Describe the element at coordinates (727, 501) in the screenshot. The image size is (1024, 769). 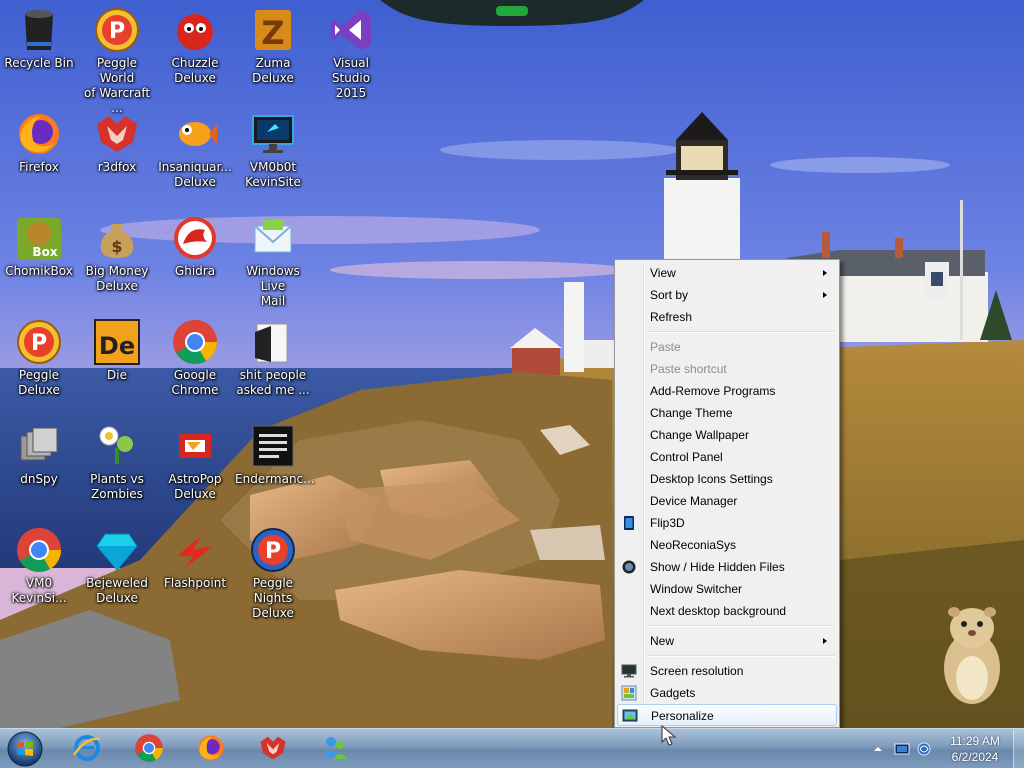
I see `menu-item-device-manager: Device Manager` at that location.